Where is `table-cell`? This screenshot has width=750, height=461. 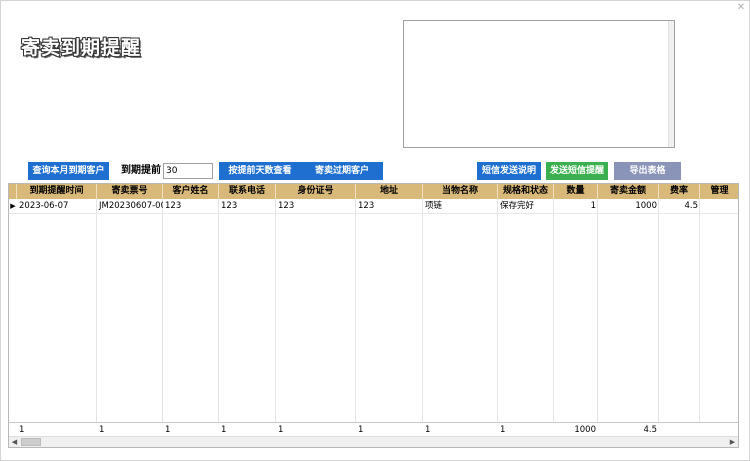
table-cell is located at coordinates (719, 206).